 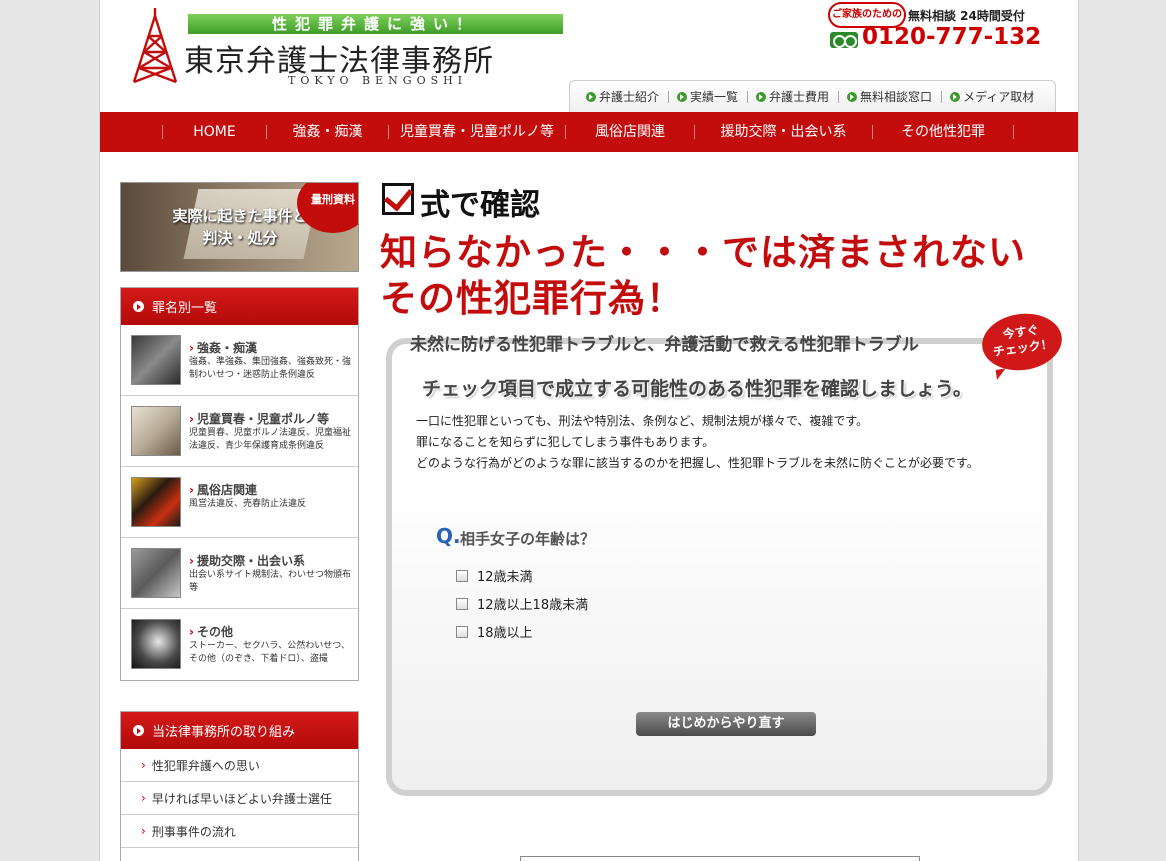 What do you see at coordinates (270, 439) in the screenshot?
I see `crime-desc: 児童買春、児童ポルノ法違反、児童福祉法違反、青少年保護育成条例違反` at bounding box center [270, 439].